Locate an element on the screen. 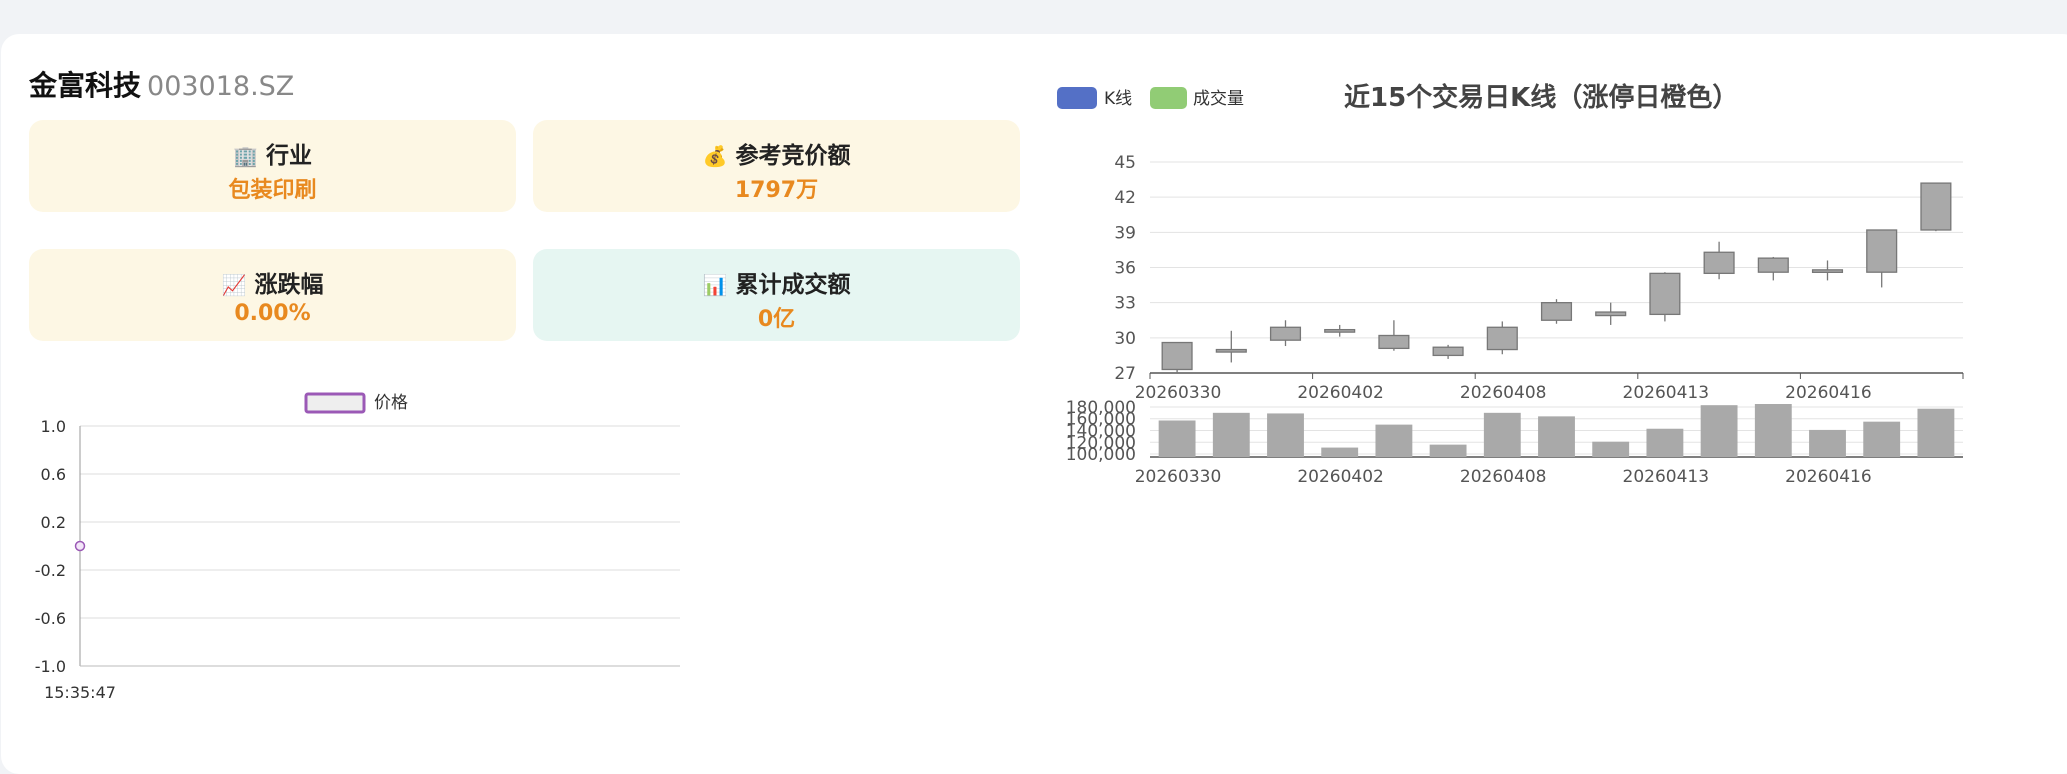 Image resolution: width=2067 pixels, height=774 pixels. chart-title: 近15个交易日K线（涨停日橙色） is located at coordinates (1541, 97).